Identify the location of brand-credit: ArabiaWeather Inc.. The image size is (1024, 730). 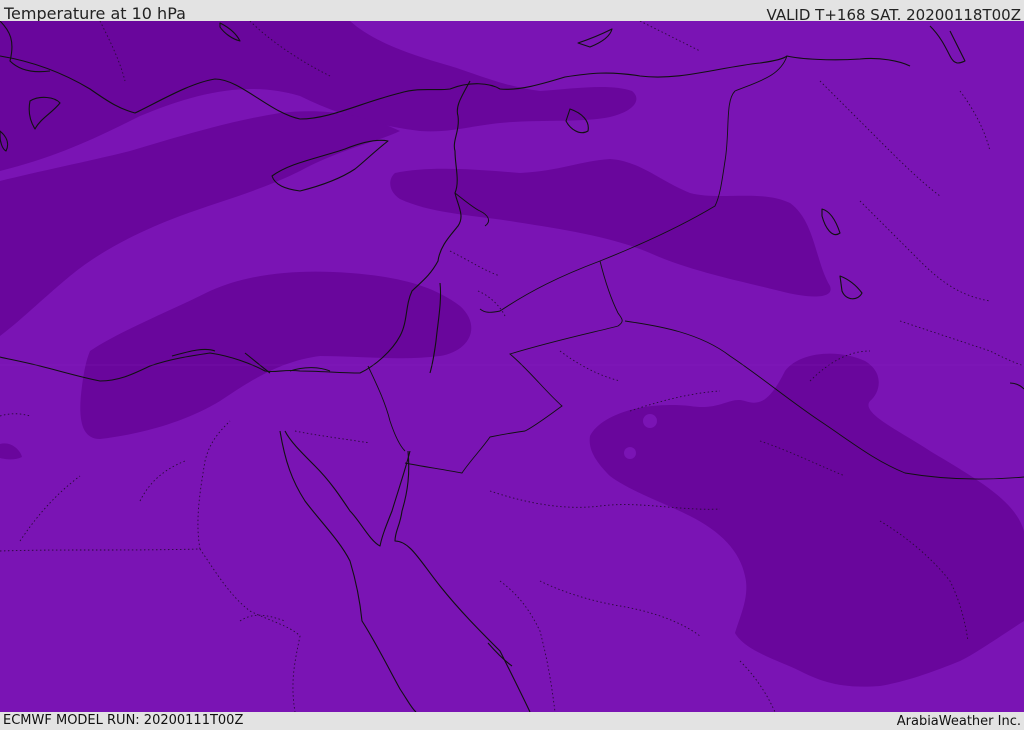
(958, 721).